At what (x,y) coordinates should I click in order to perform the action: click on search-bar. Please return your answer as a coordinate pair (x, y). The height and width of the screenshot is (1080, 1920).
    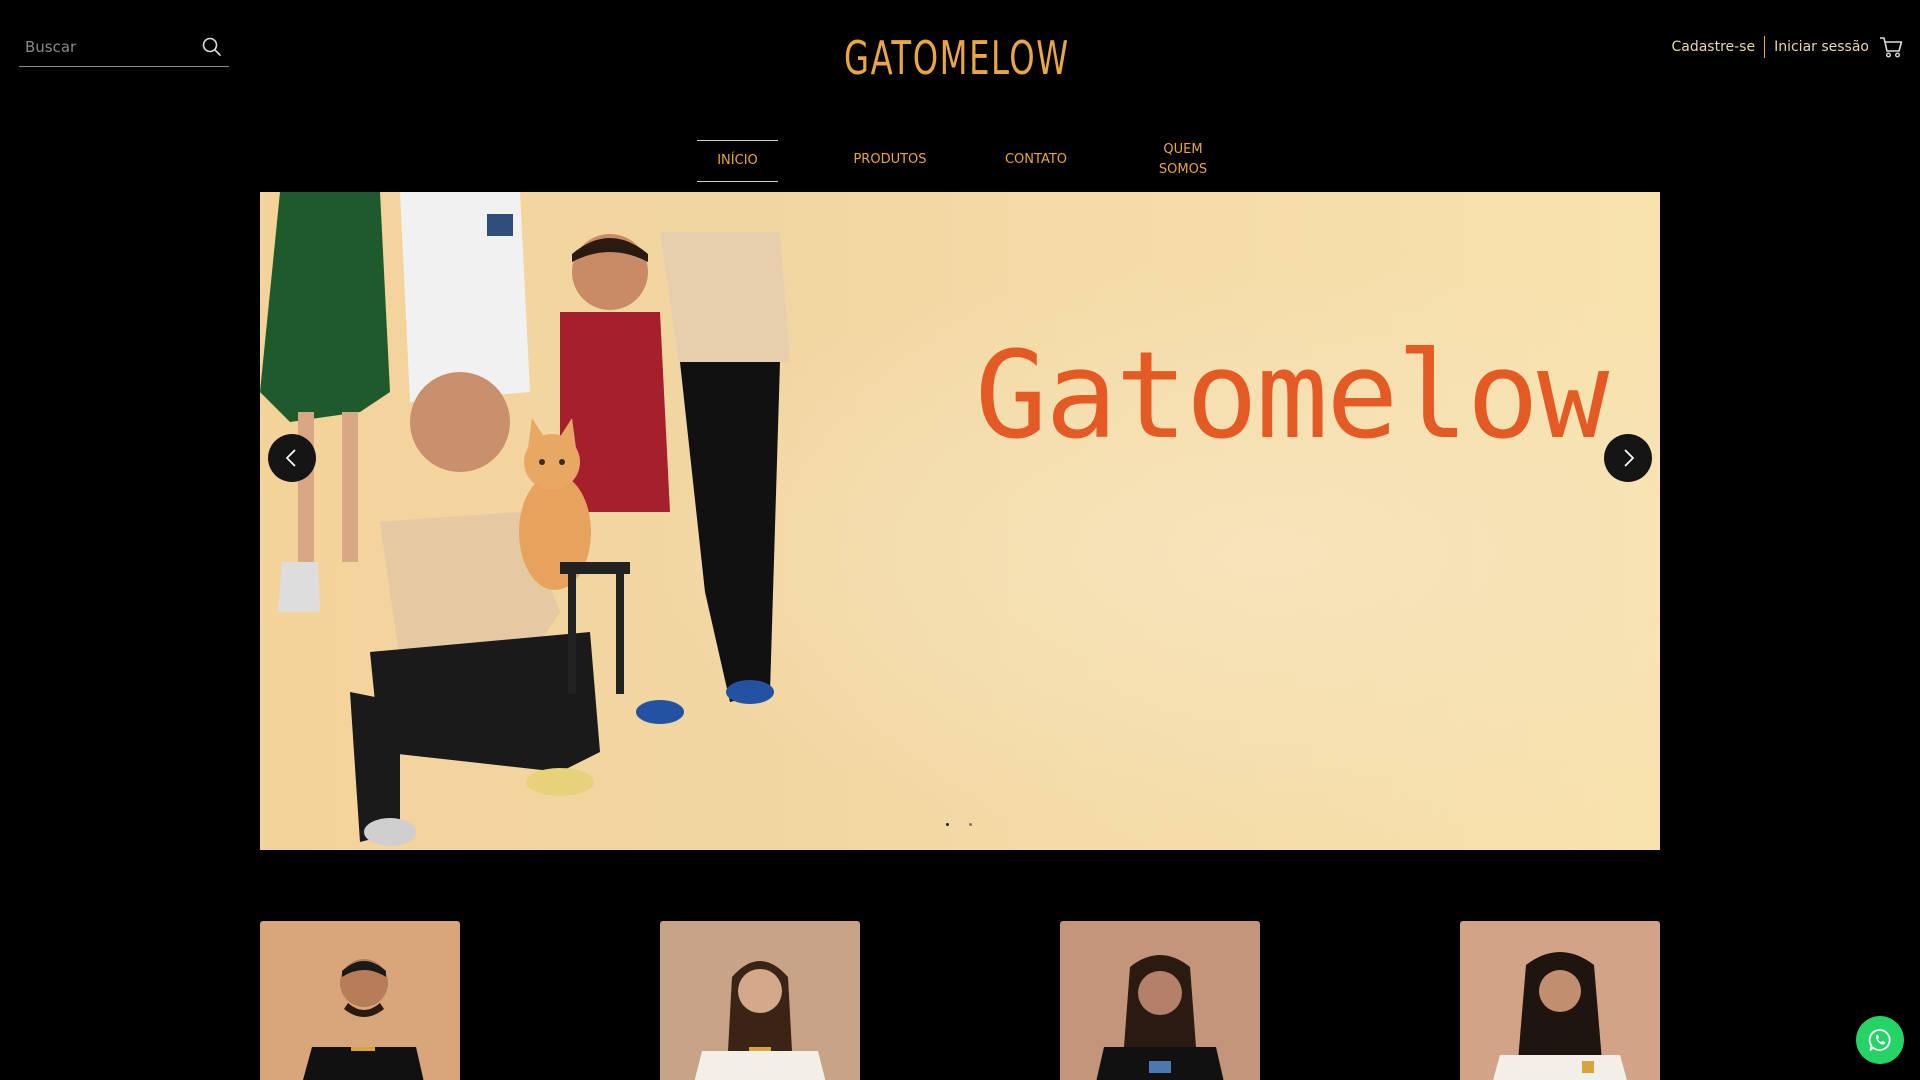
    Looking at the image, I should click on (124, 47).